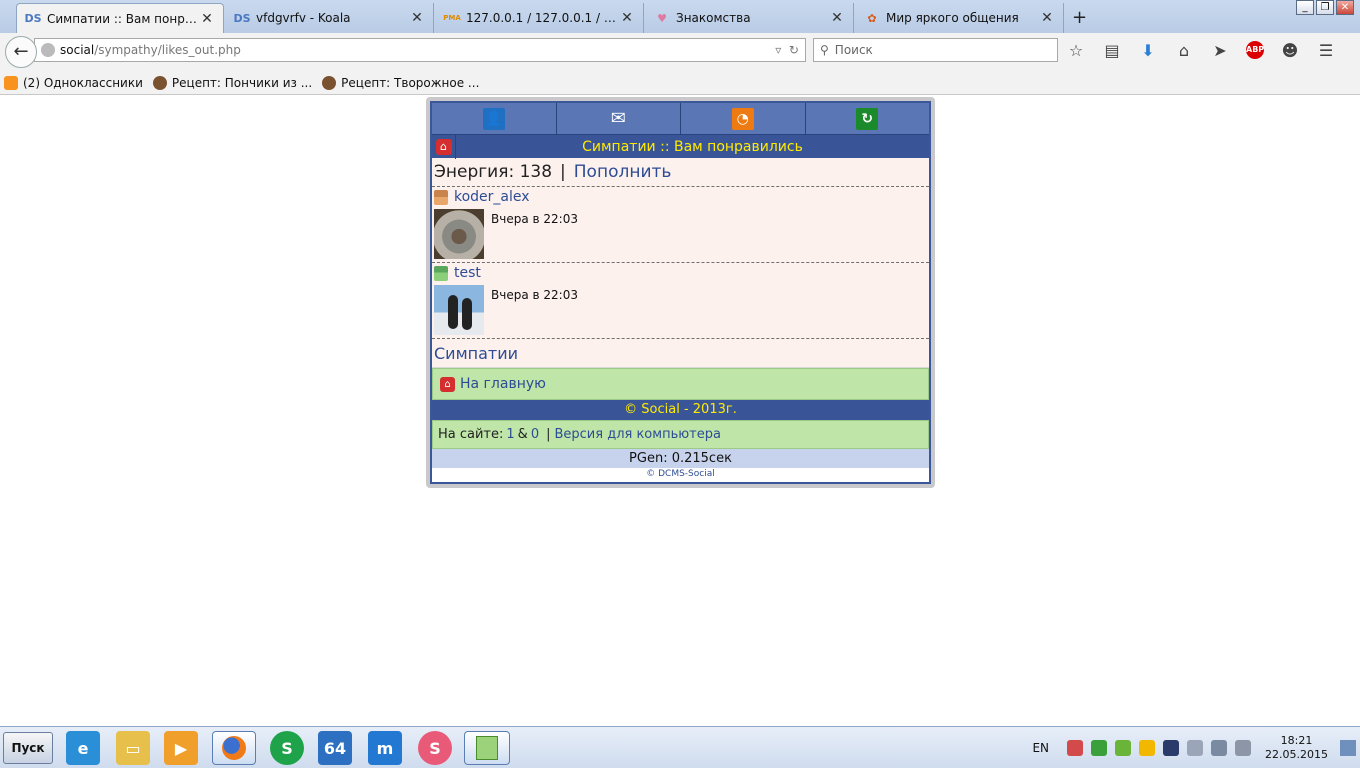  I want to click on online-label: На сайте:, so click(471, 434).